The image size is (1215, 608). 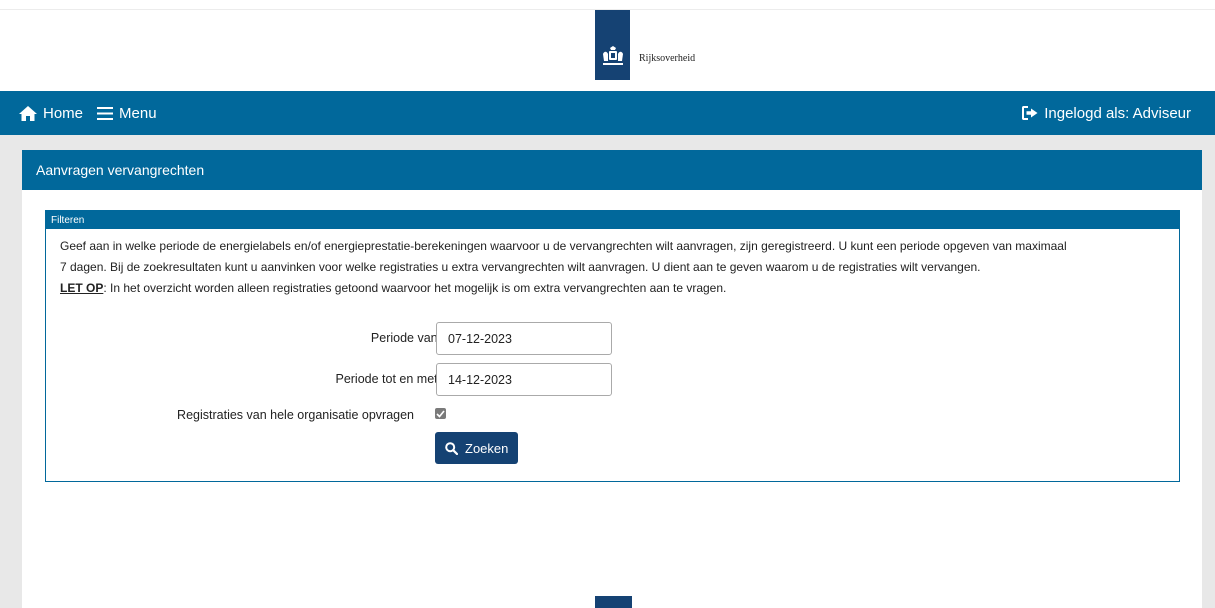 What do you see at coordinates (63, 113) in the screenshot?
I see `nav-home-label: Home` at bounding box center [63, 113].